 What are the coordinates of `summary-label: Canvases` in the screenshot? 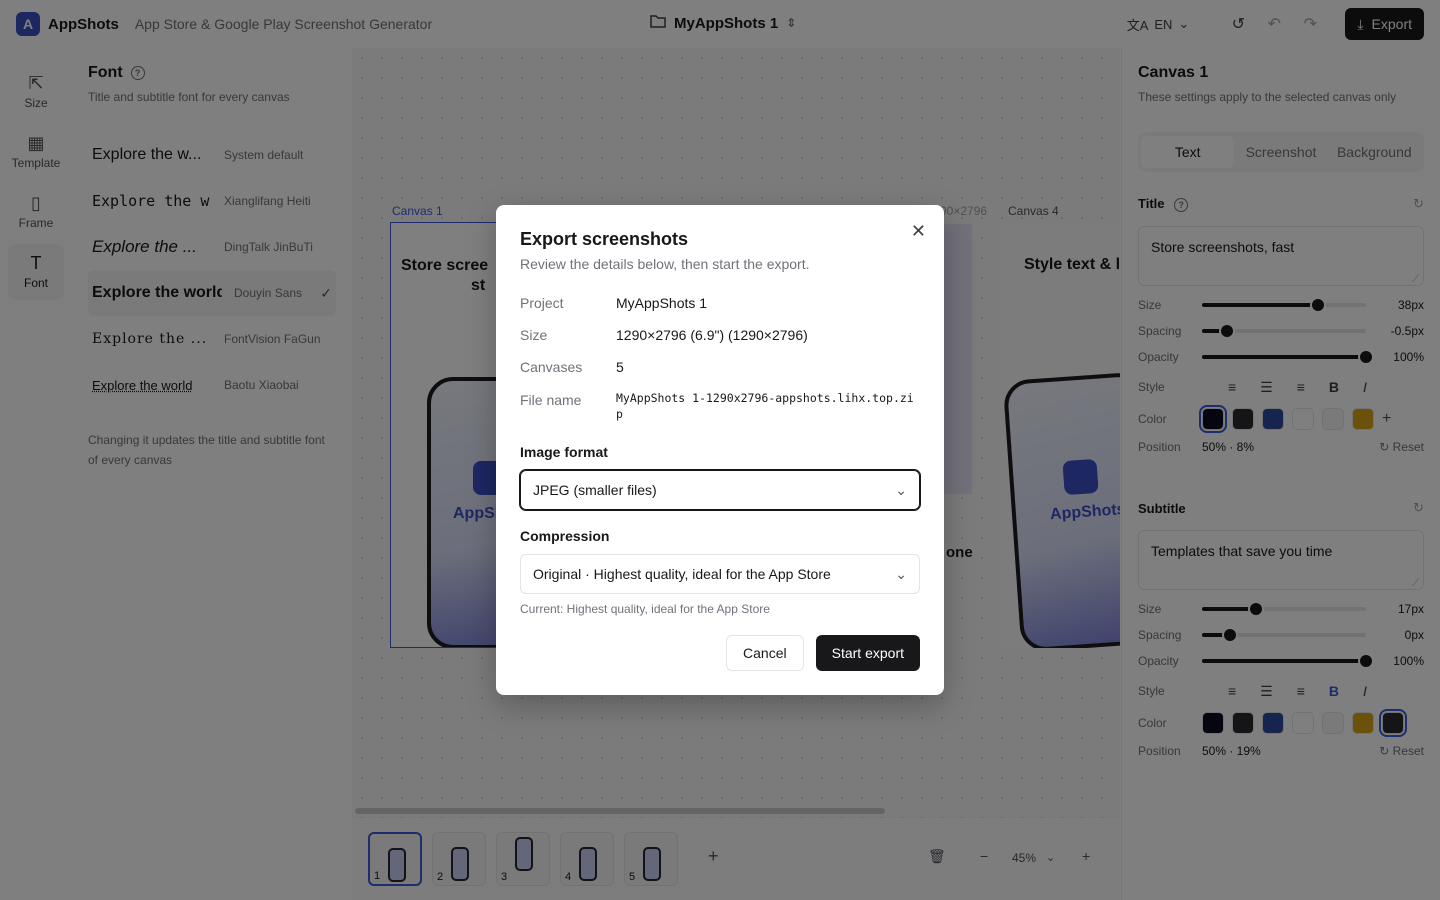 It's located at (551, 367).